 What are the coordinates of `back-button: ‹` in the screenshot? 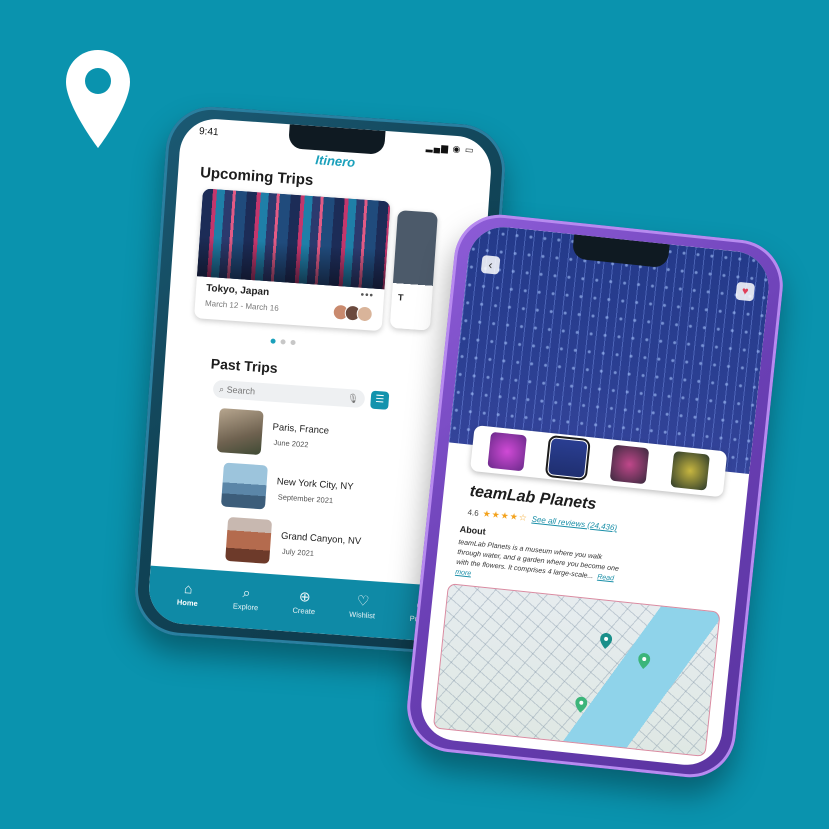 It's located at (490, 264).